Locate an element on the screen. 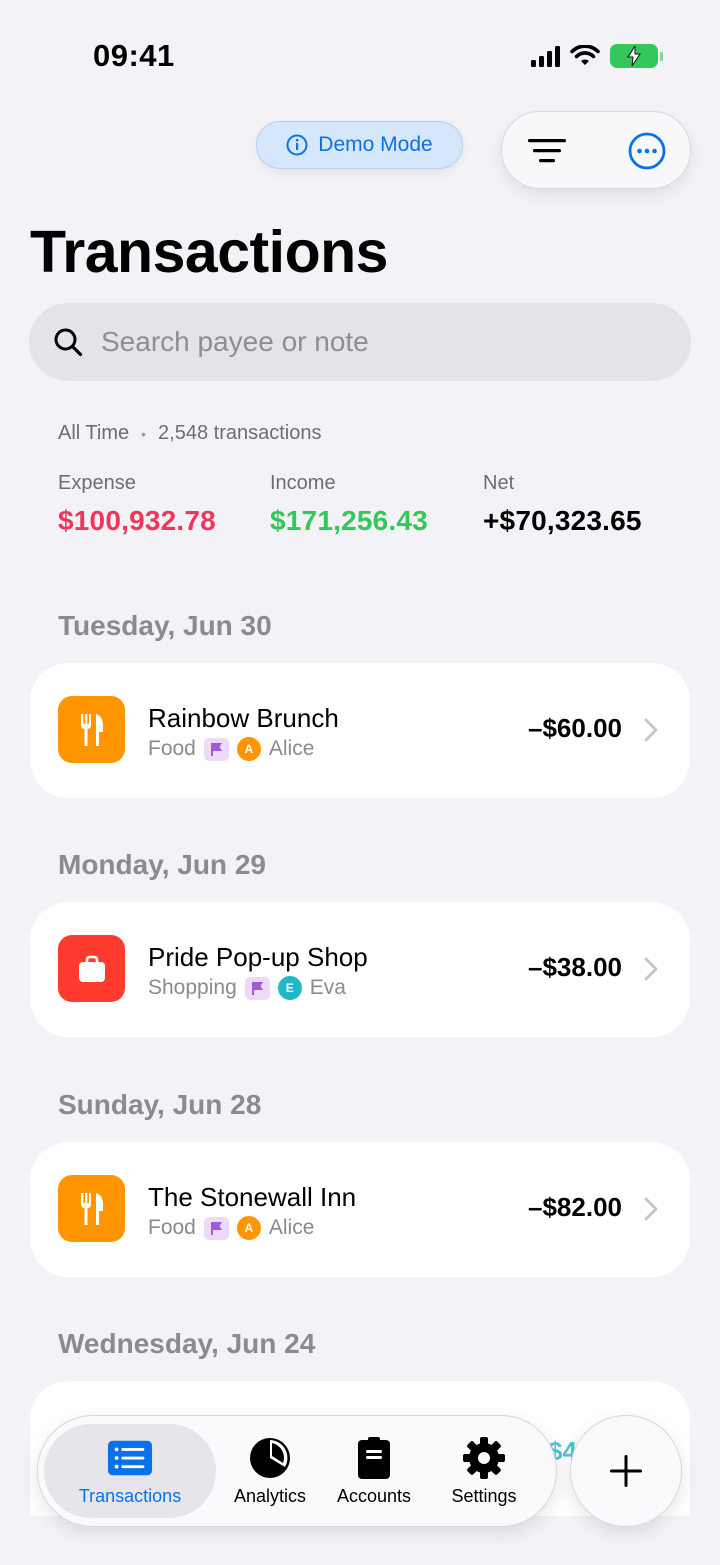 This screenshot has height=1565, width=720. status-icons is located at coordinates (597, 56).